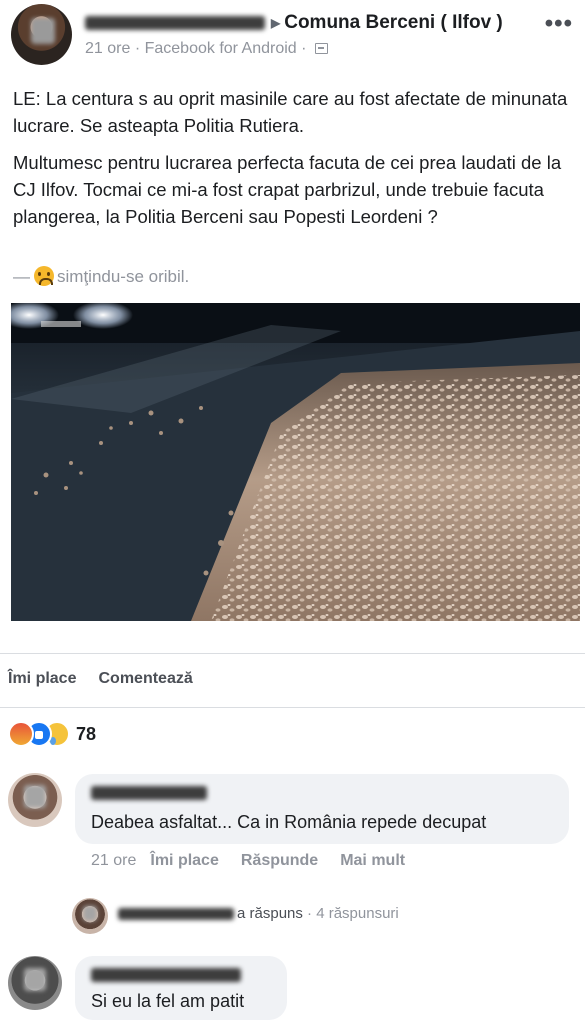  What do you see at coordinates (372, 860) in the screenshot?
I see `comment-more-button: Mai mult` at bounding box center [372, 860].